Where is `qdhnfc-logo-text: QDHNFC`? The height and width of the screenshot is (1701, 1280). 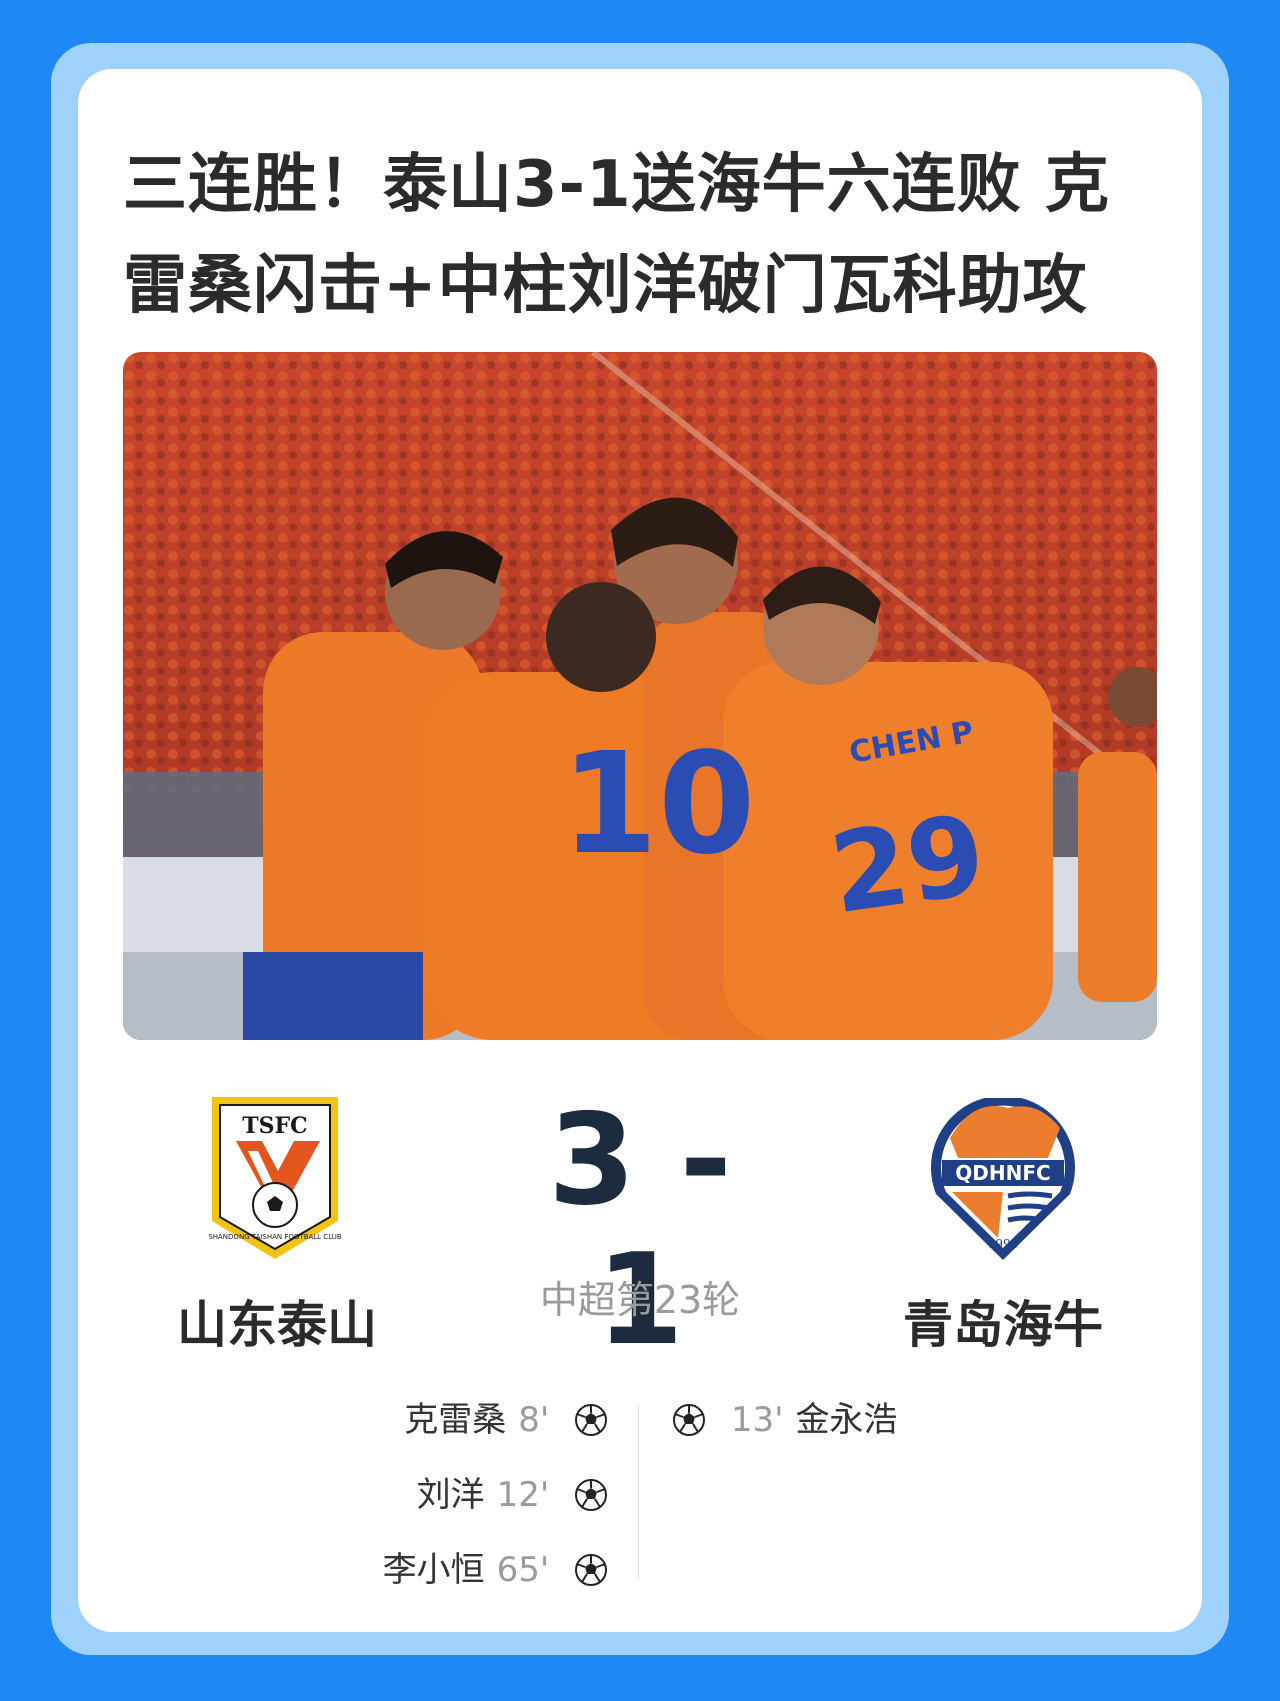 qdhnfc-logo-text: QDHNFC is located at coordinates (1002, 1173).